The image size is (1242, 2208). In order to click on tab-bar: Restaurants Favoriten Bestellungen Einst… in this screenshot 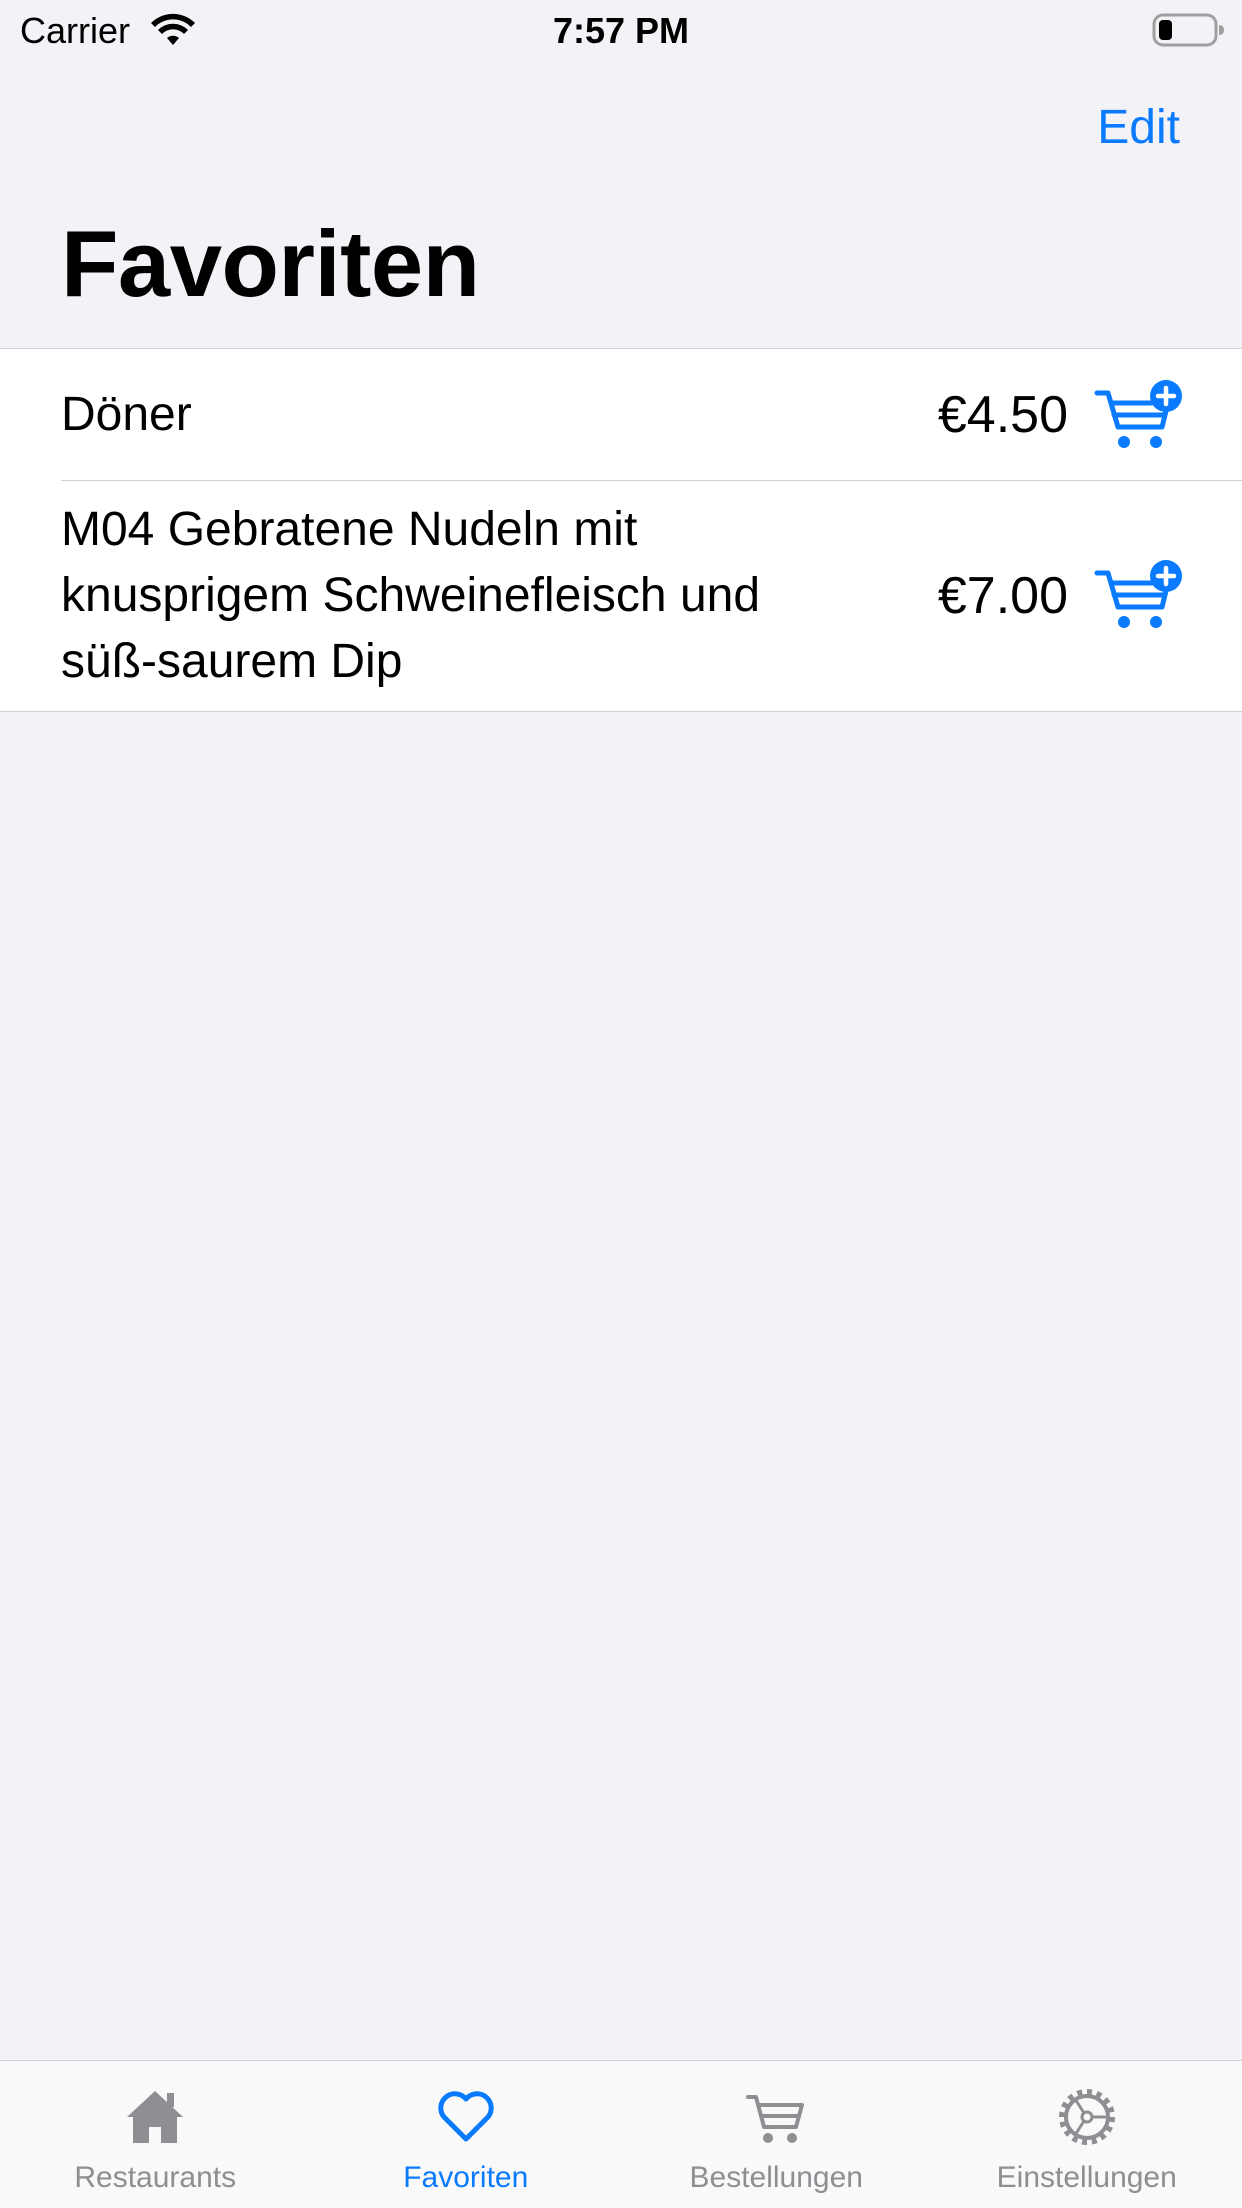, I will do `click(621, 2134)`.